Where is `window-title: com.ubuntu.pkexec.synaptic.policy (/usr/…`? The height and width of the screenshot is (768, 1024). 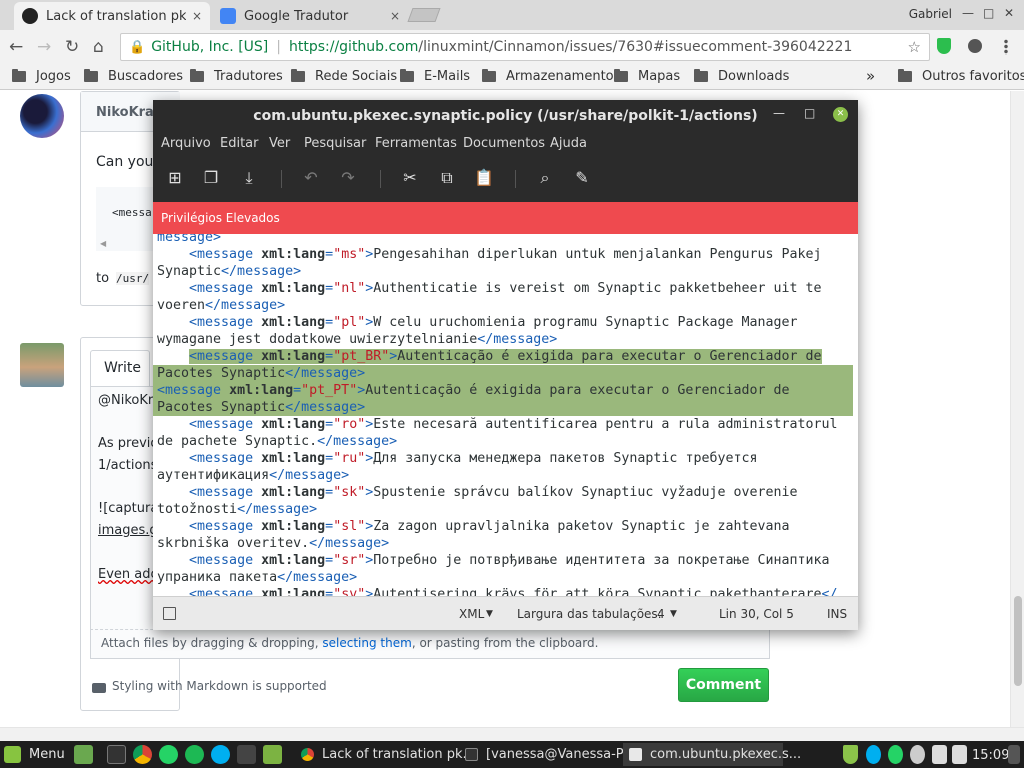
window-title: com.ubuntu.pkexec.synaptic.policy (/usr/… is located at coordinates (505, 116).